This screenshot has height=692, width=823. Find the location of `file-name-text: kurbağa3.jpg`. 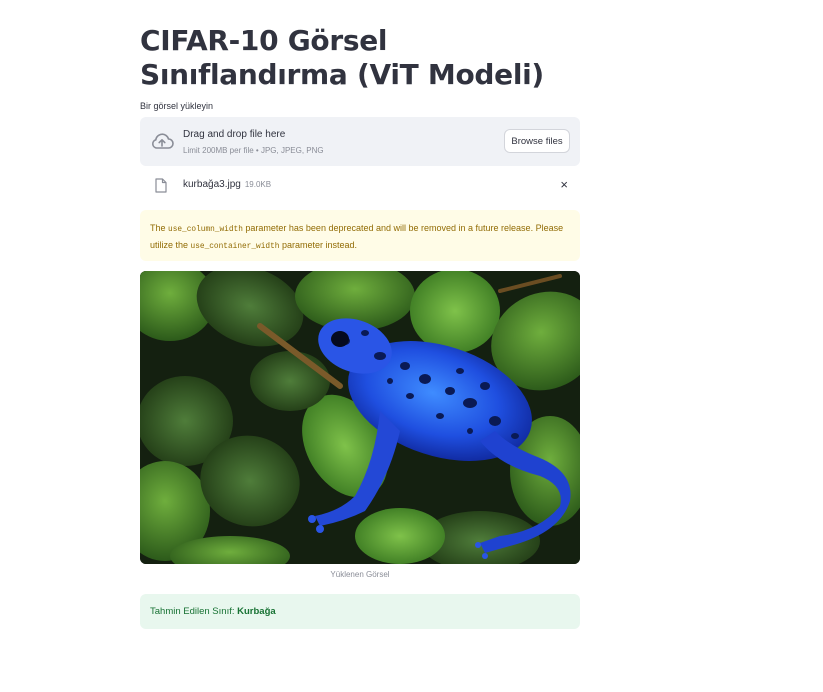

file-name-text: kurbağa3.jpg is located at coordinates (212, 184).